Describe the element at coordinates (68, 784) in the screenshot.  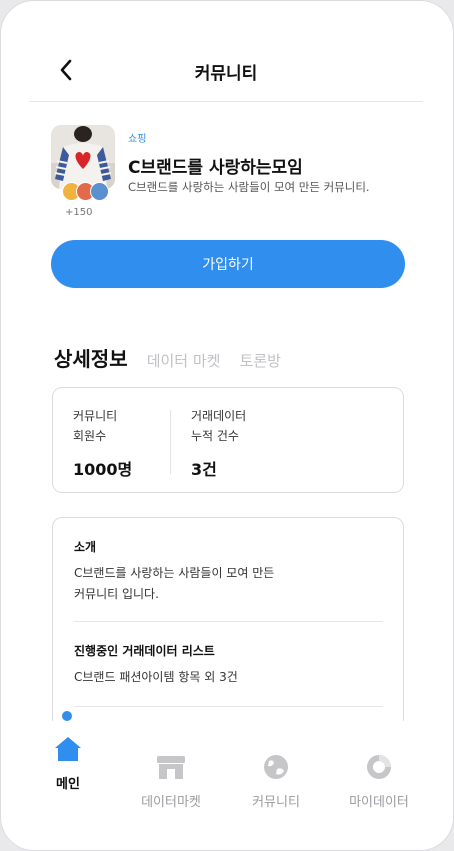
I see `nav-label: 메인` at that location.